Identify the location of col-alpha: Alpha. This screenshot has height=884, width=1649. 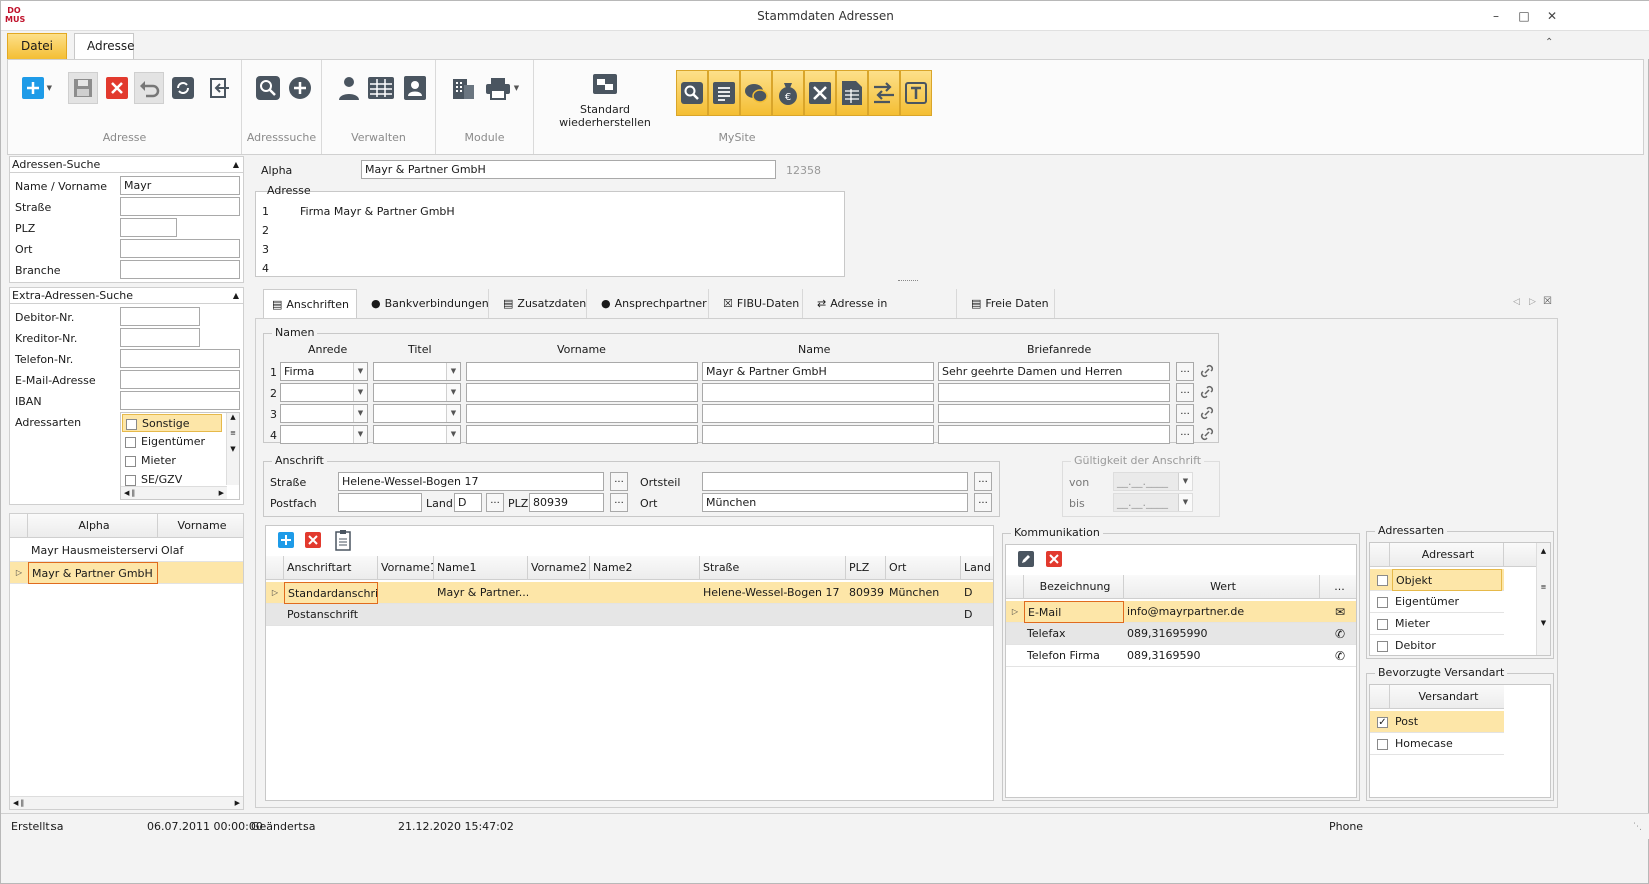
(93, 526).